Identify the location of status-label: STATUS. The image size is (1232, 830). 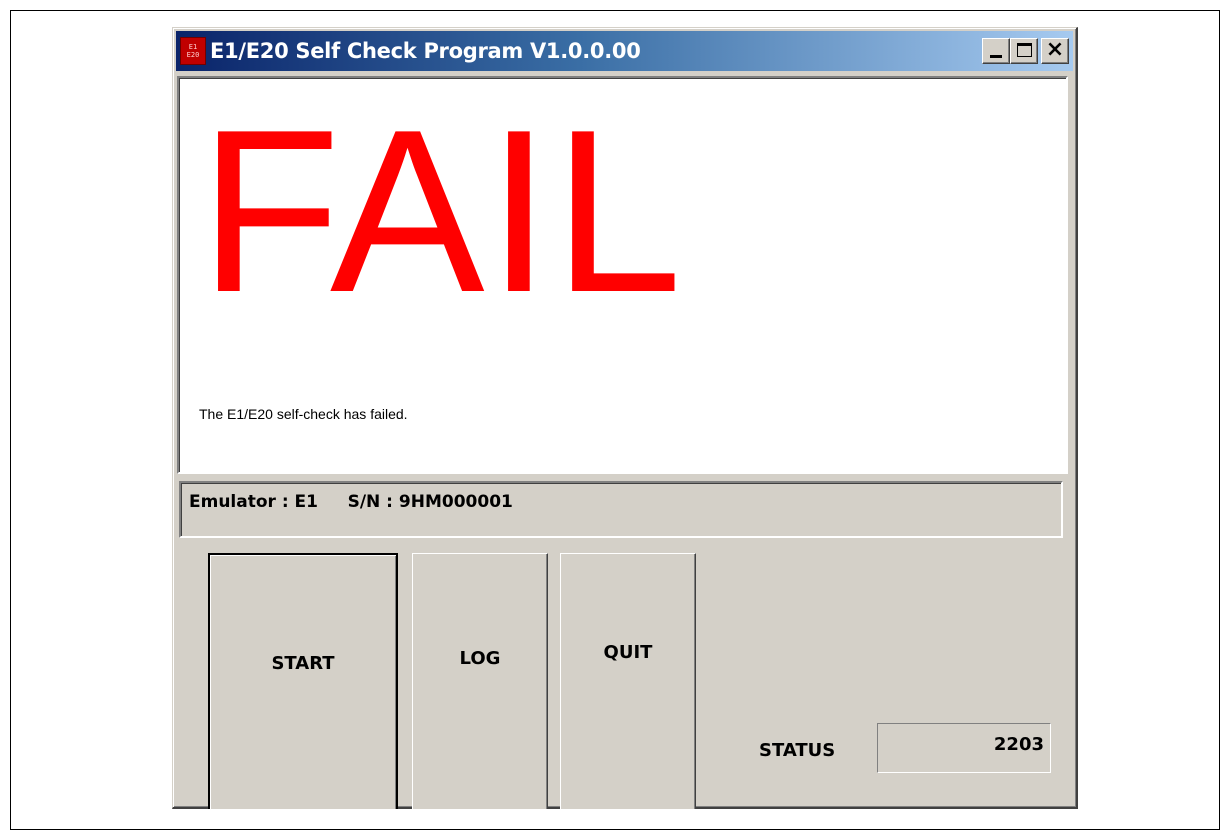
(797, 750).